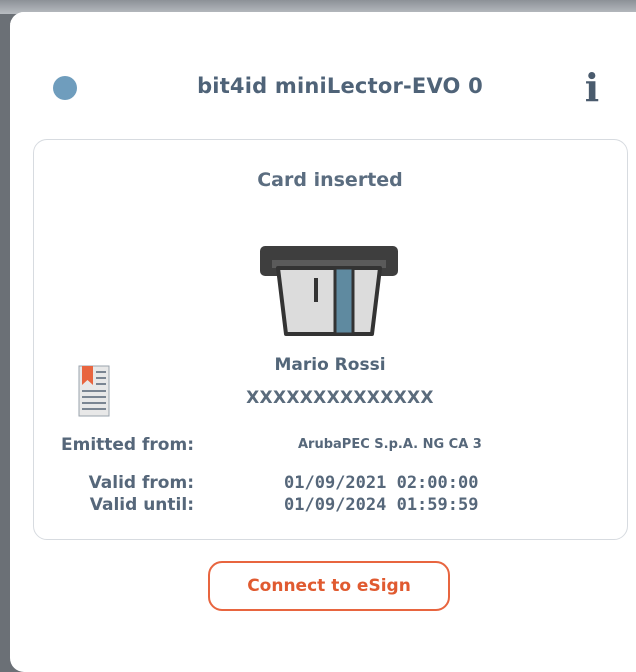  Describe the element at coordinates (390, 444) in the screenshot. I see `emitted-from-value: ArubaPEC S.p.A. NG CA 3` at that location.